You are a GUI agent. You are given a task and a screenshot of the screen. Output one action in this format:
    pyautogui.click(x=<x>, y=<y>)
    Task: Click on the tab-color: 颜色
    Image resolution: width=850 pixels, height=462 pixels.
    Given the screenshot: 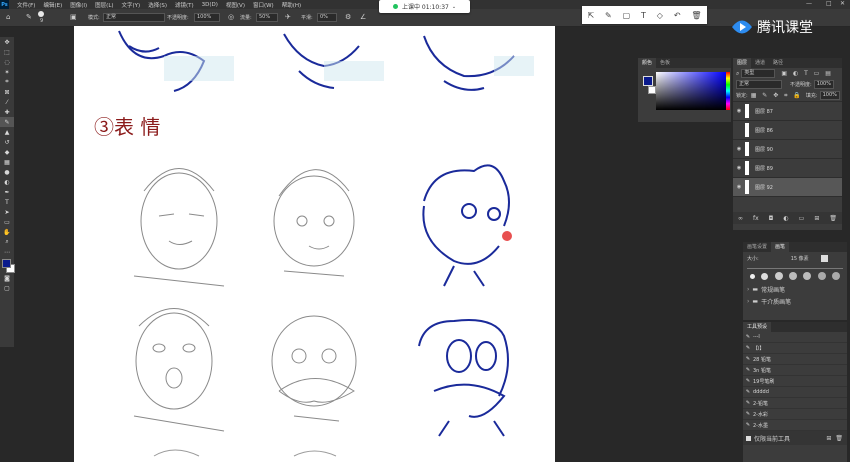 What is the action you would take?
    pyautogui.click(x=647, y=63)
    